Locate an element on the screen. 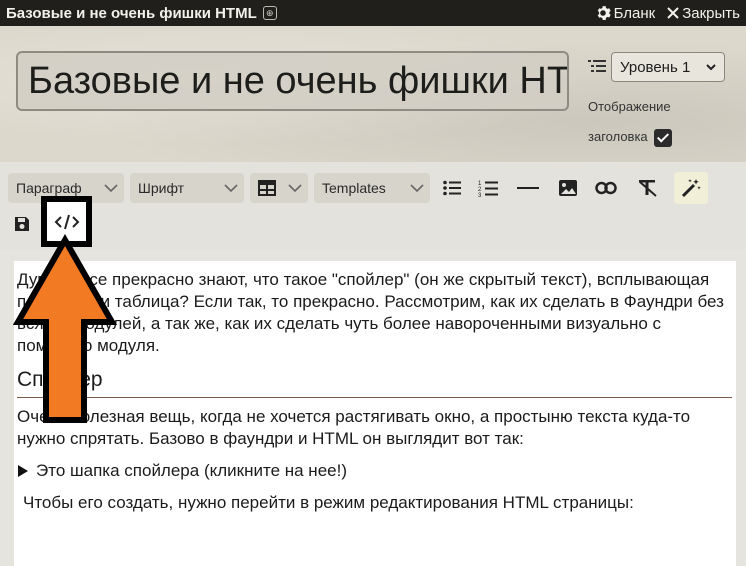 Image resolution: width=746 pixels, height=566 pixels. clear-format-icon is located at coordinates (648, 188).